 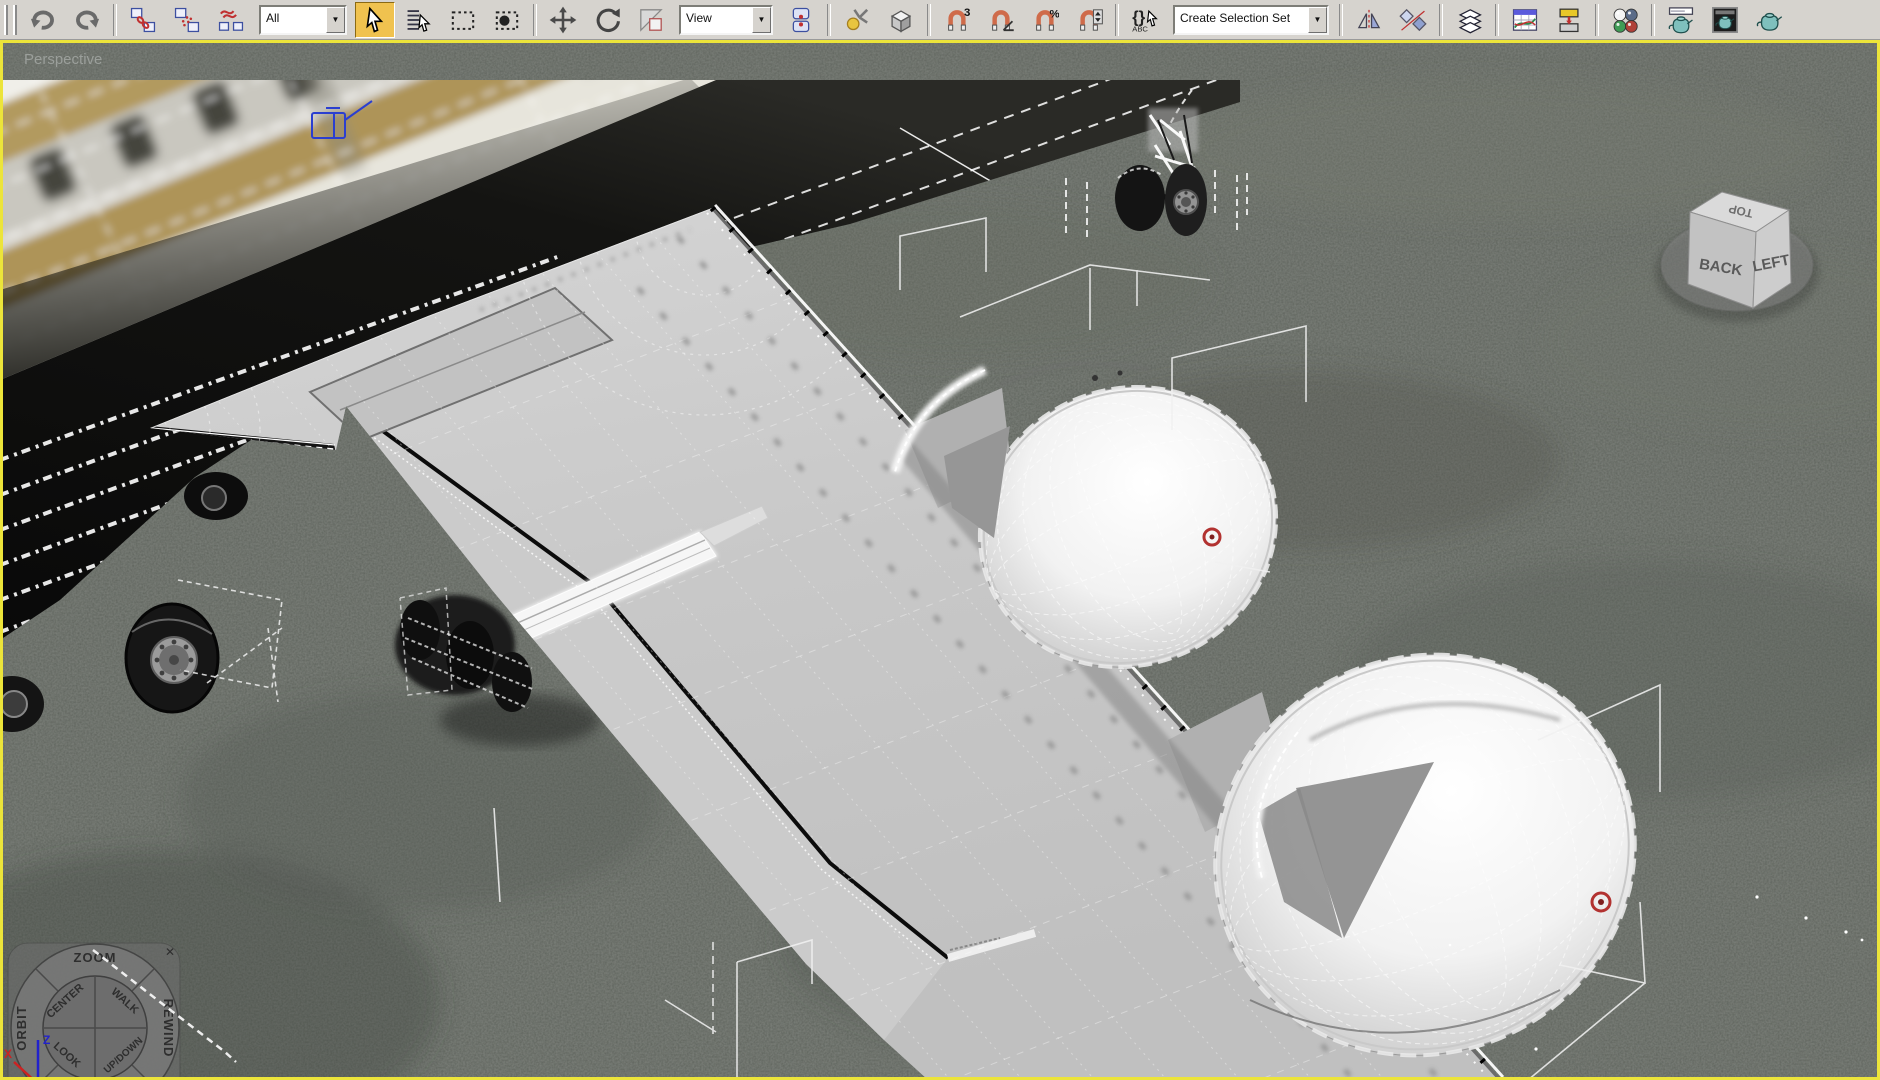 I want to click on render-production-button, so click(x=1769, y=19).